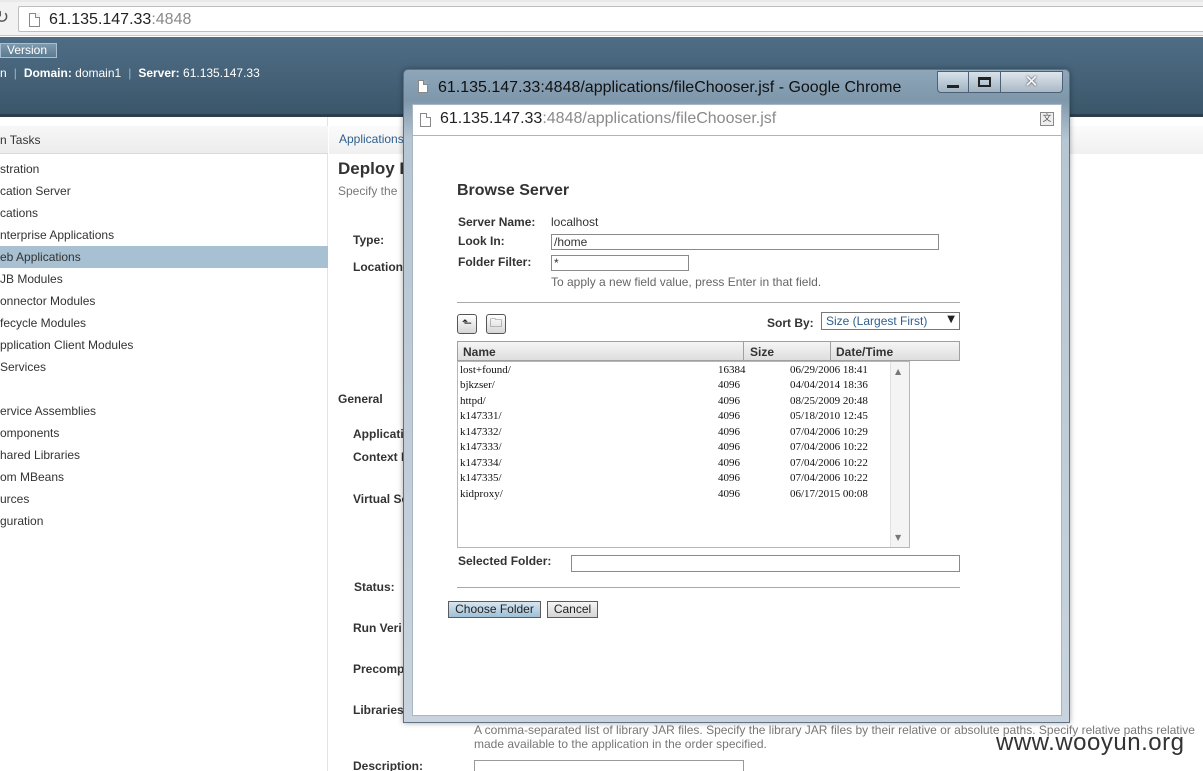 This screenshot has height=771, width=1203. I want to click on nav-item-configuration: guration, so click(164, 521).